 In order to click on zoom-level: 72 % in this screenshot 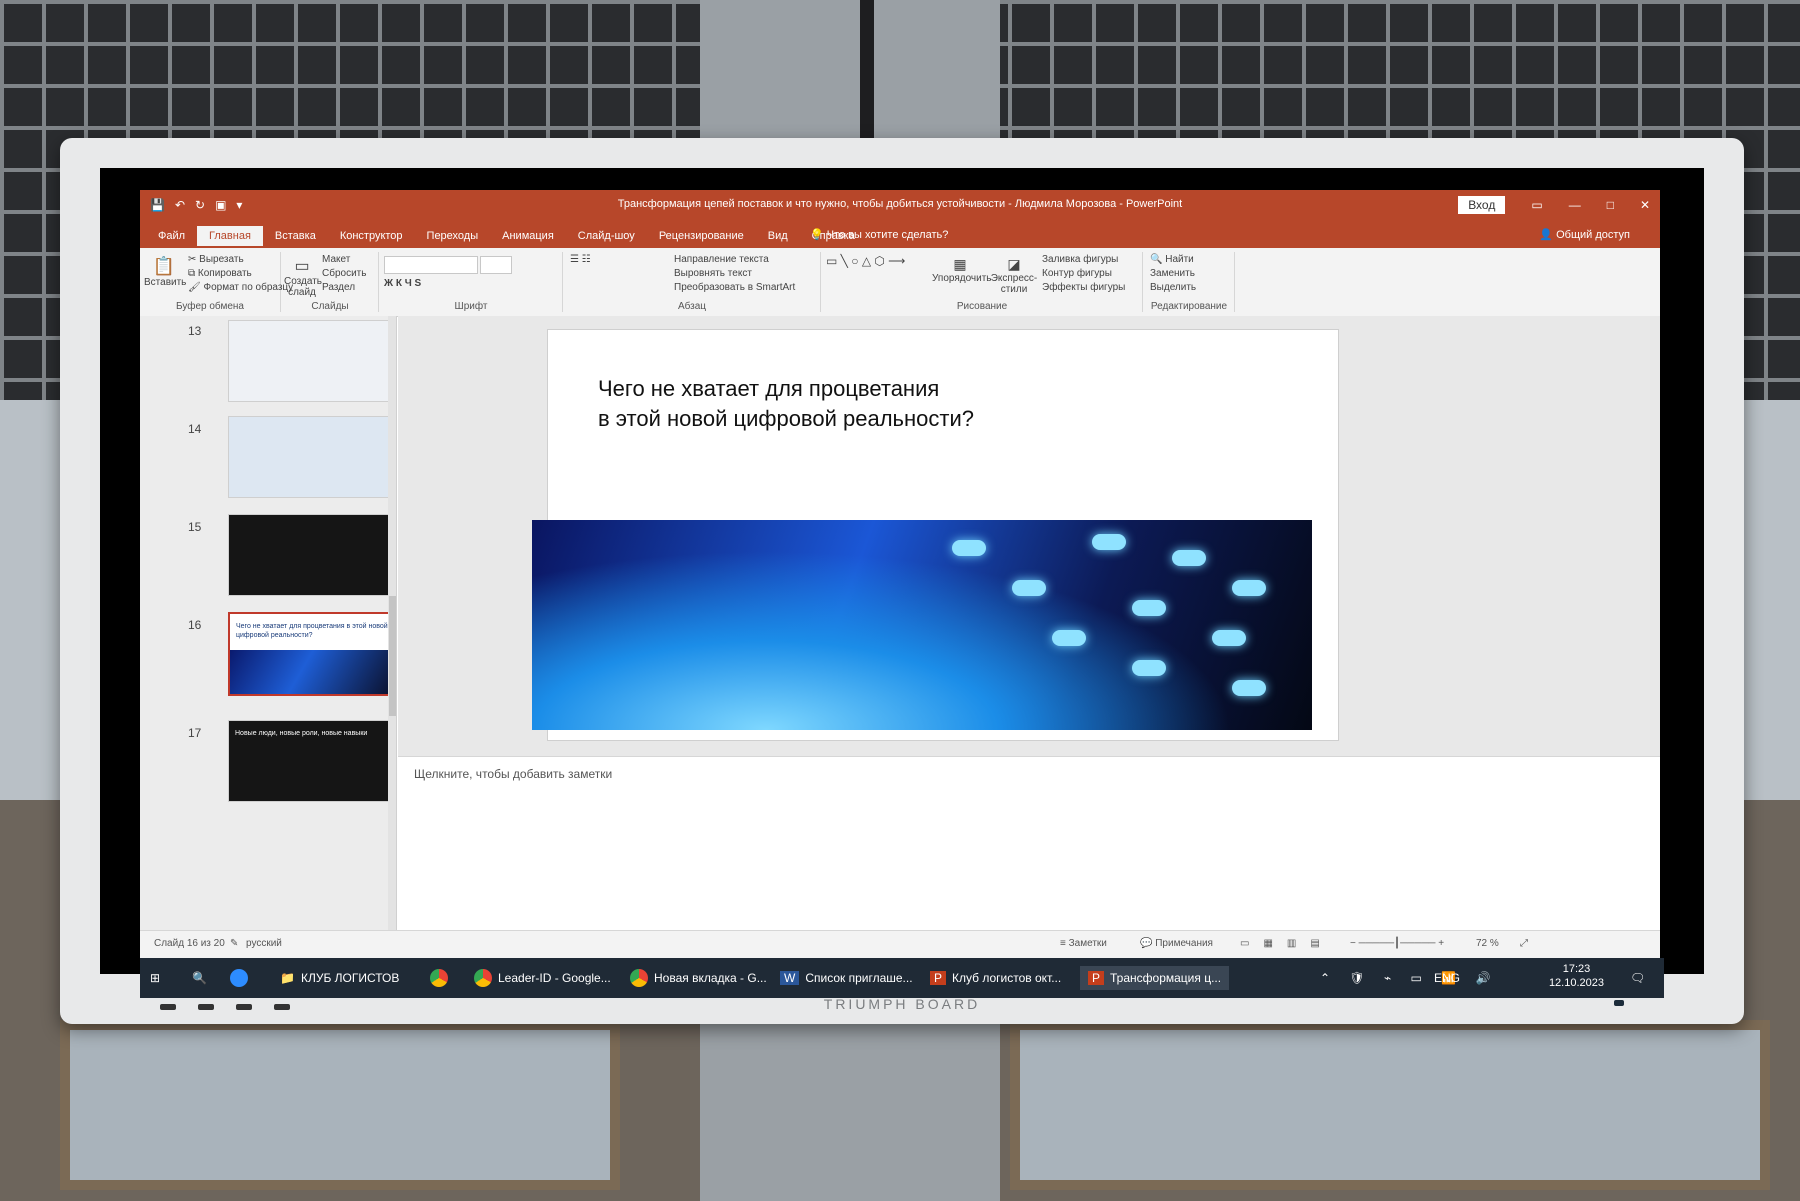, I will do `click(1487, 943)`.